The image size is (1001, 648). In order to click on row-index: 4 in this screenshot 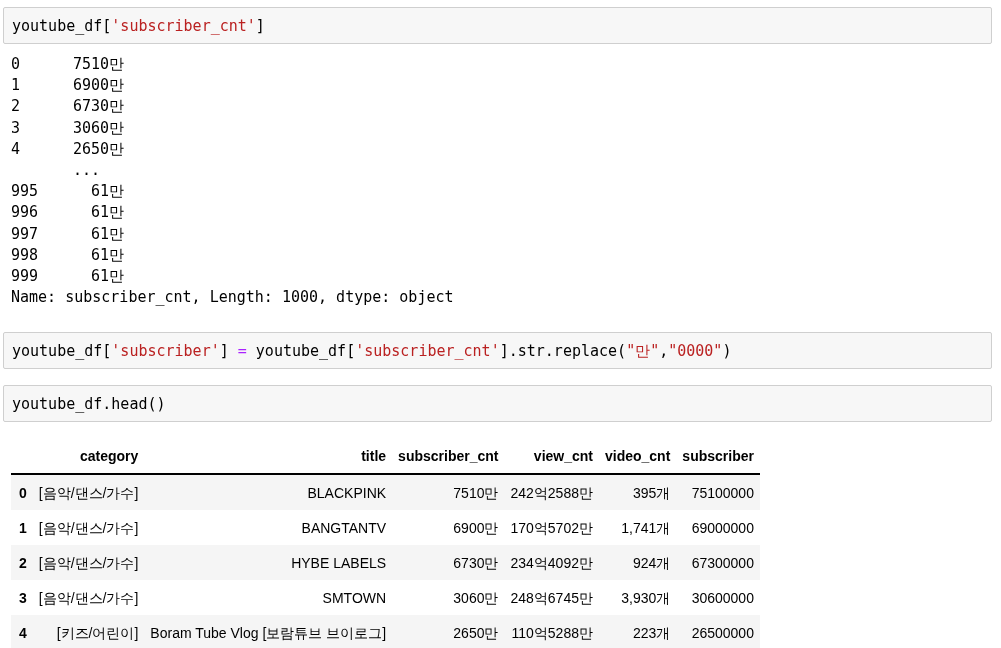, I will do `click(22, 631)`.